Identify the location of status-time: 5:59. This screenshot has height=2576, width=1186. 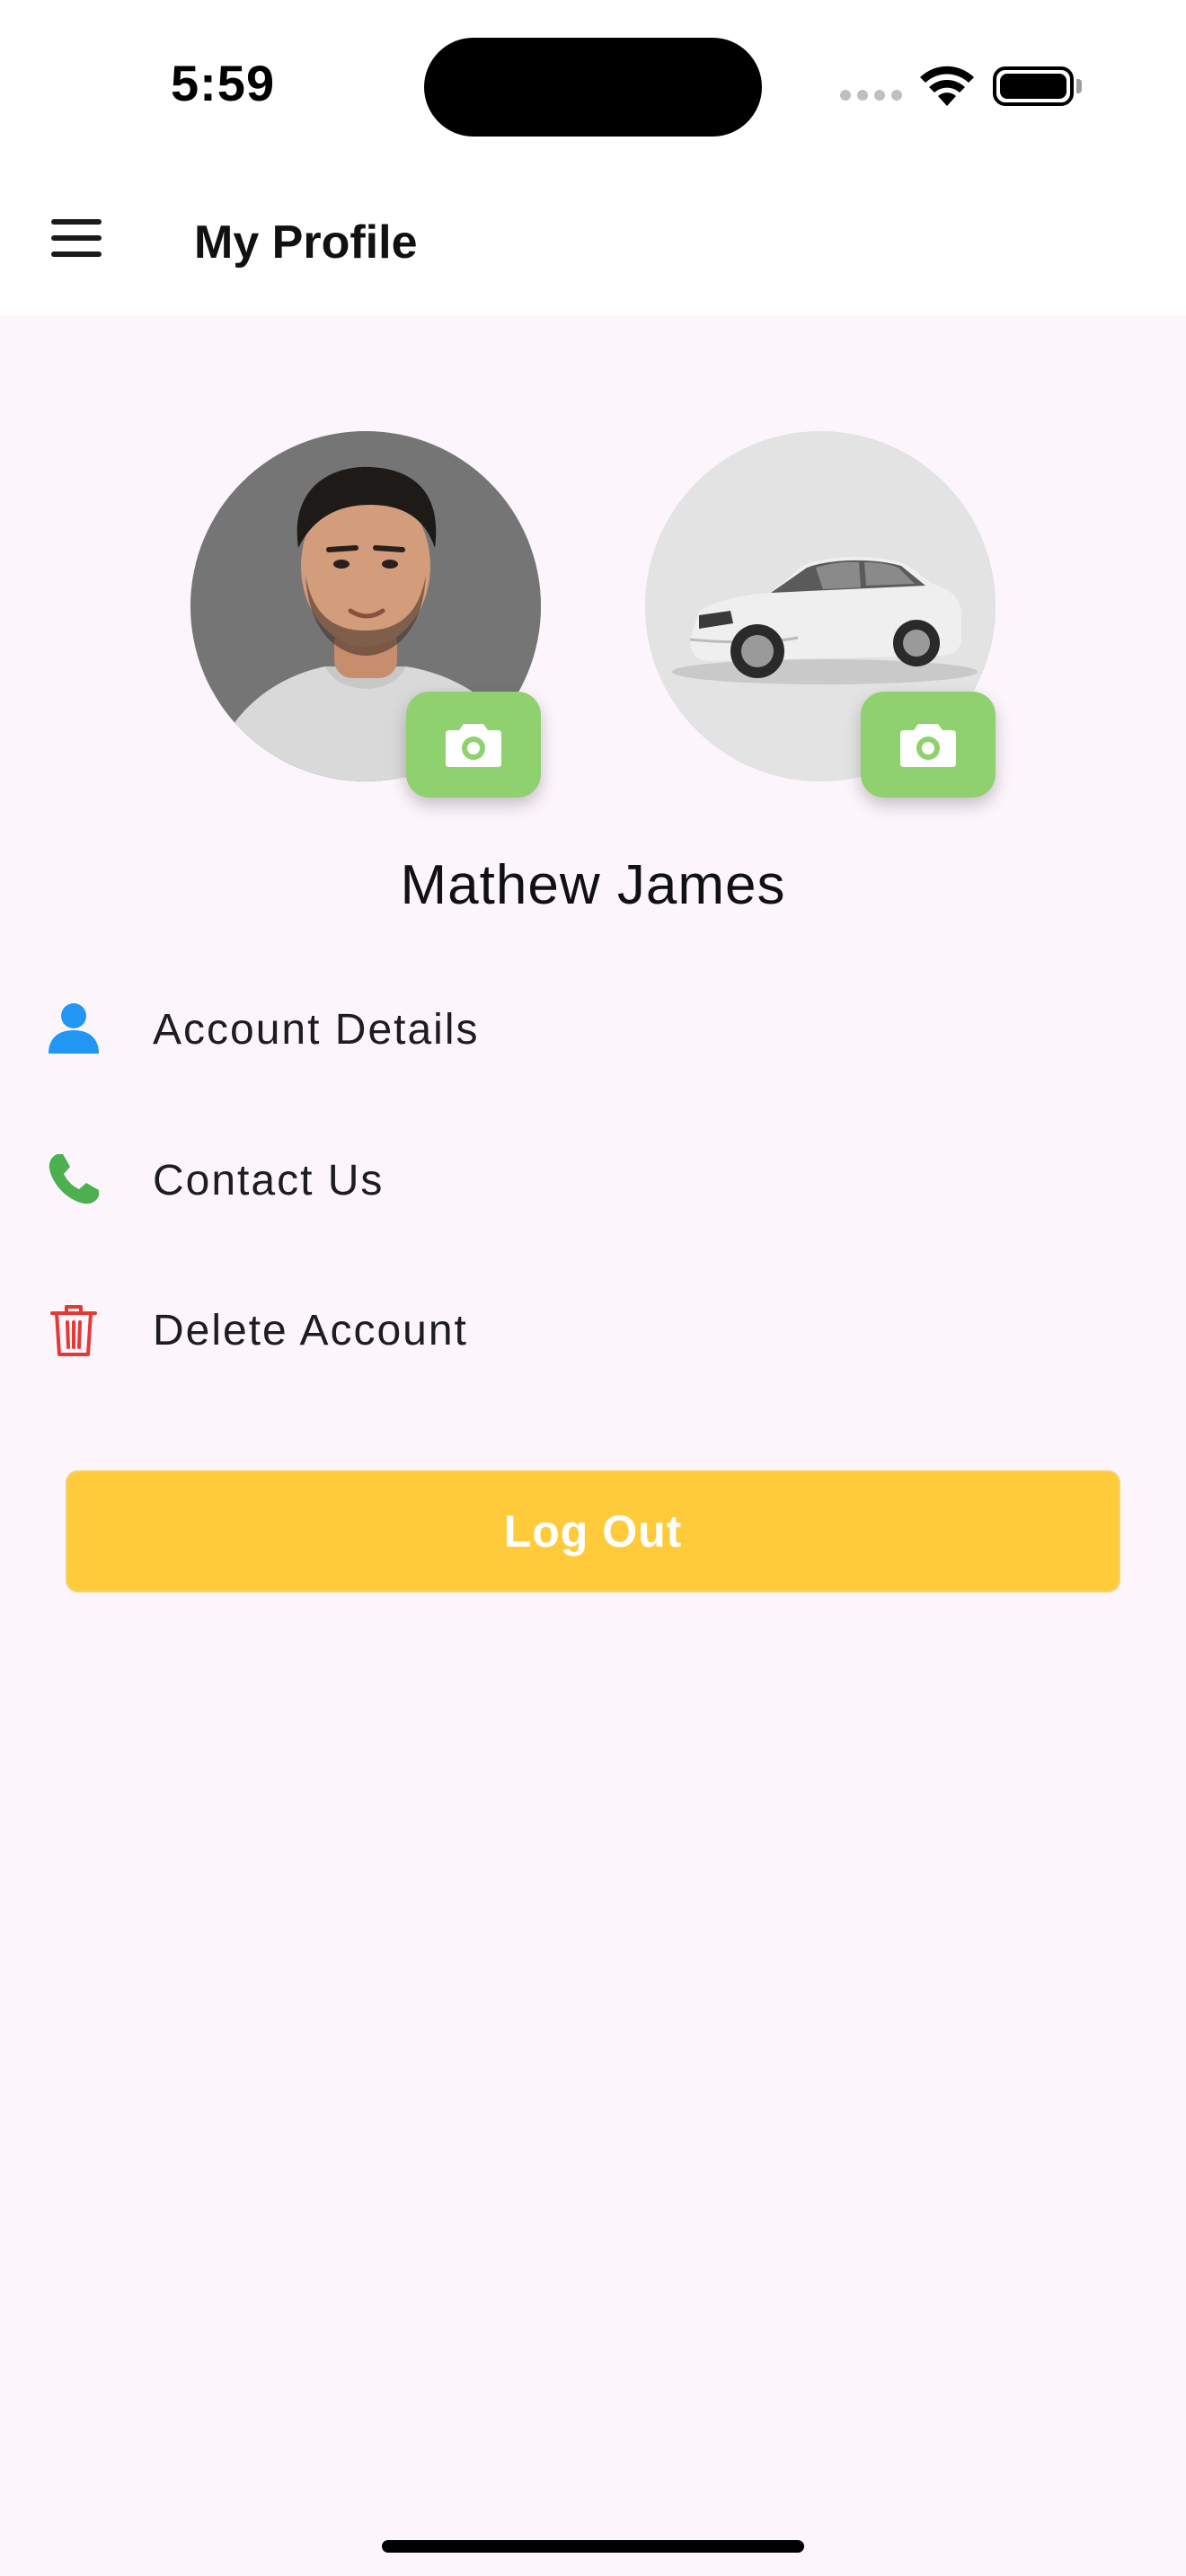
(223, 83).